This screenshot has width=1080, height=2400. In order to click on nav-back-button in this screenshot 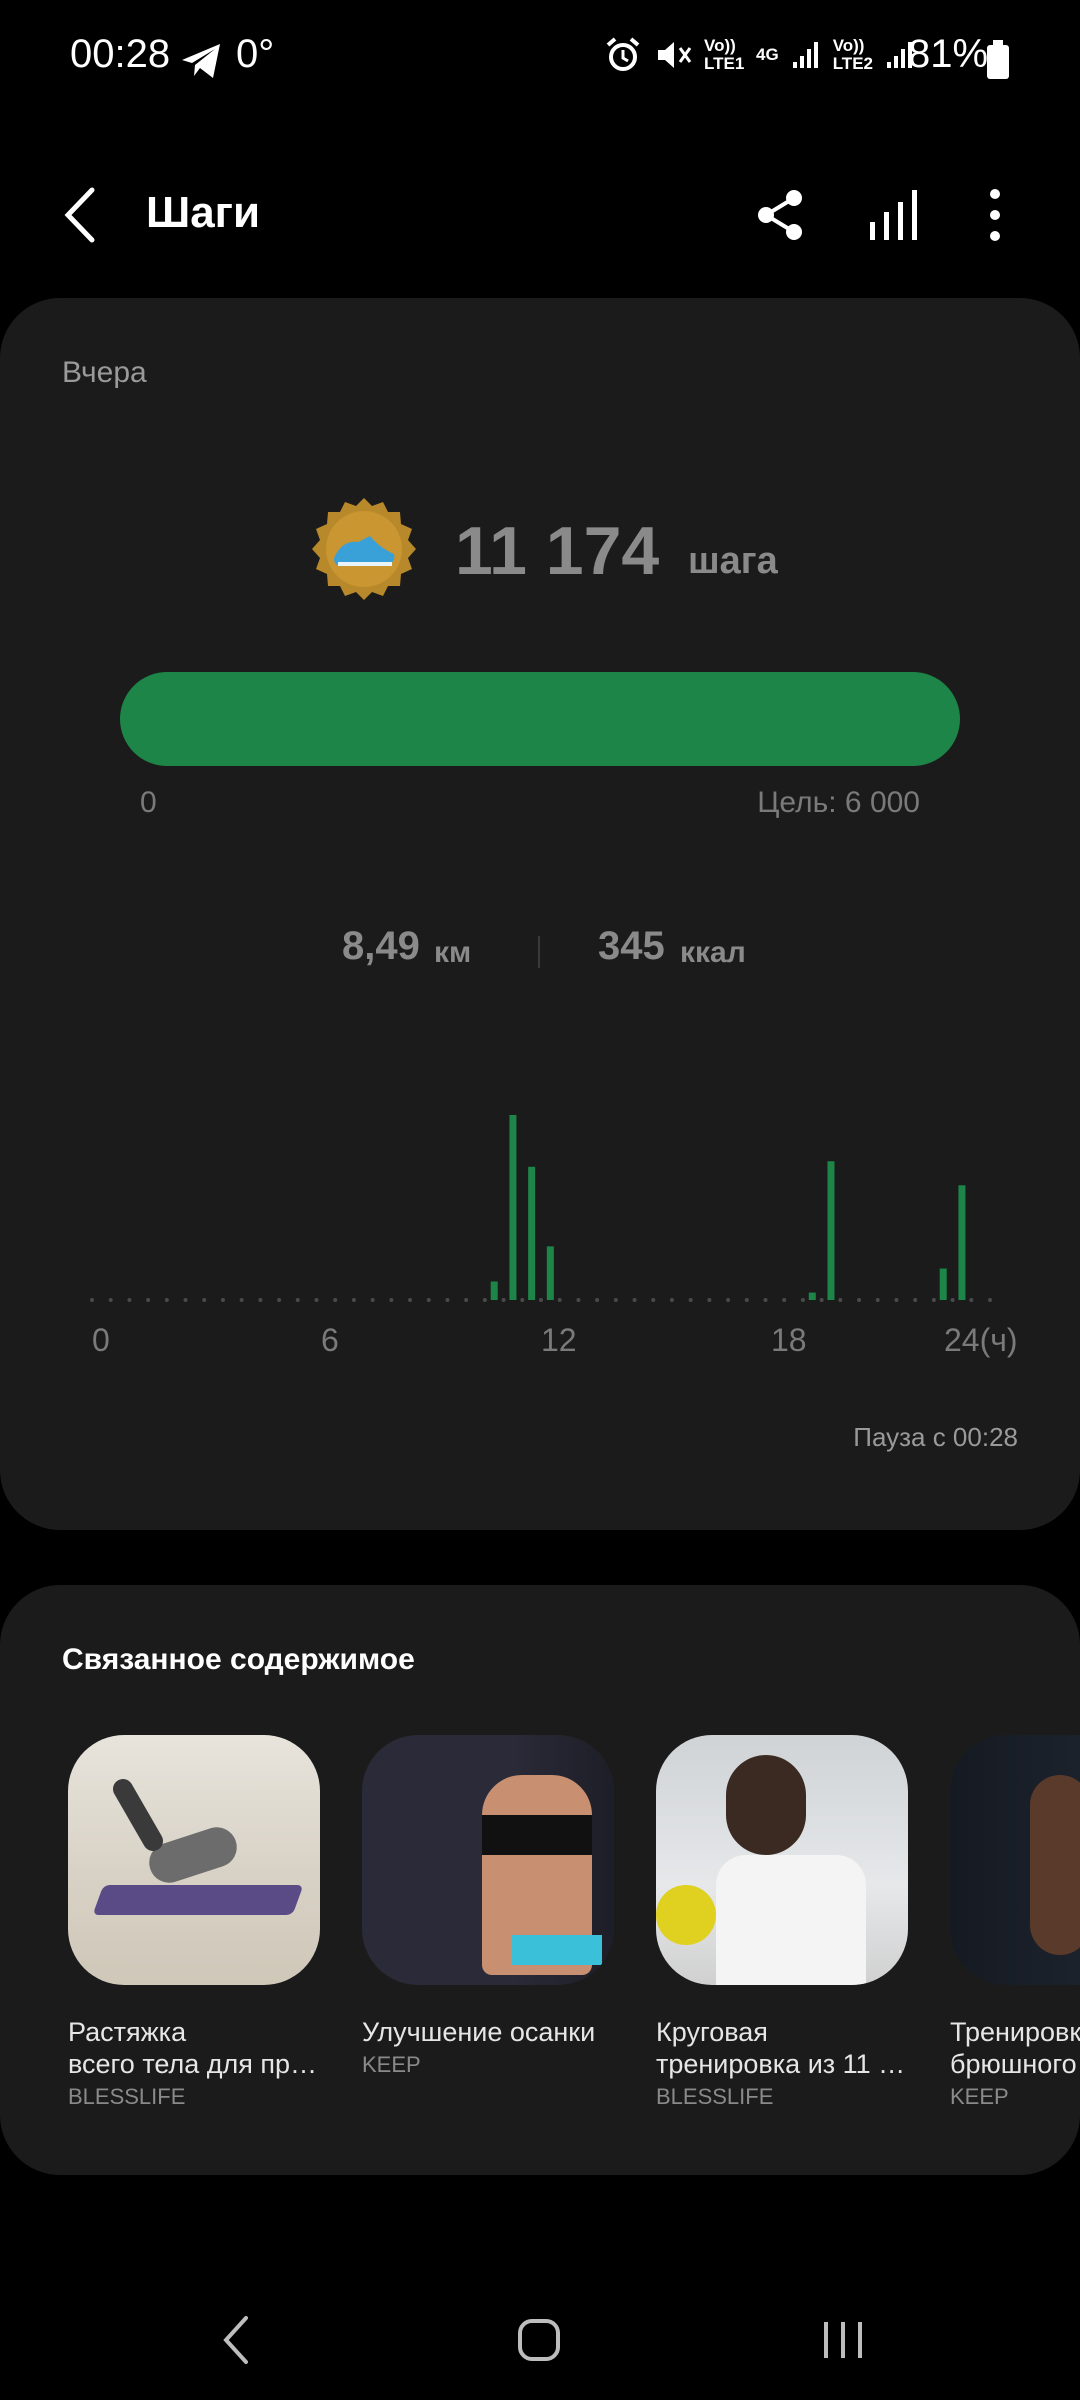, I will do `click(237, 2340)`.